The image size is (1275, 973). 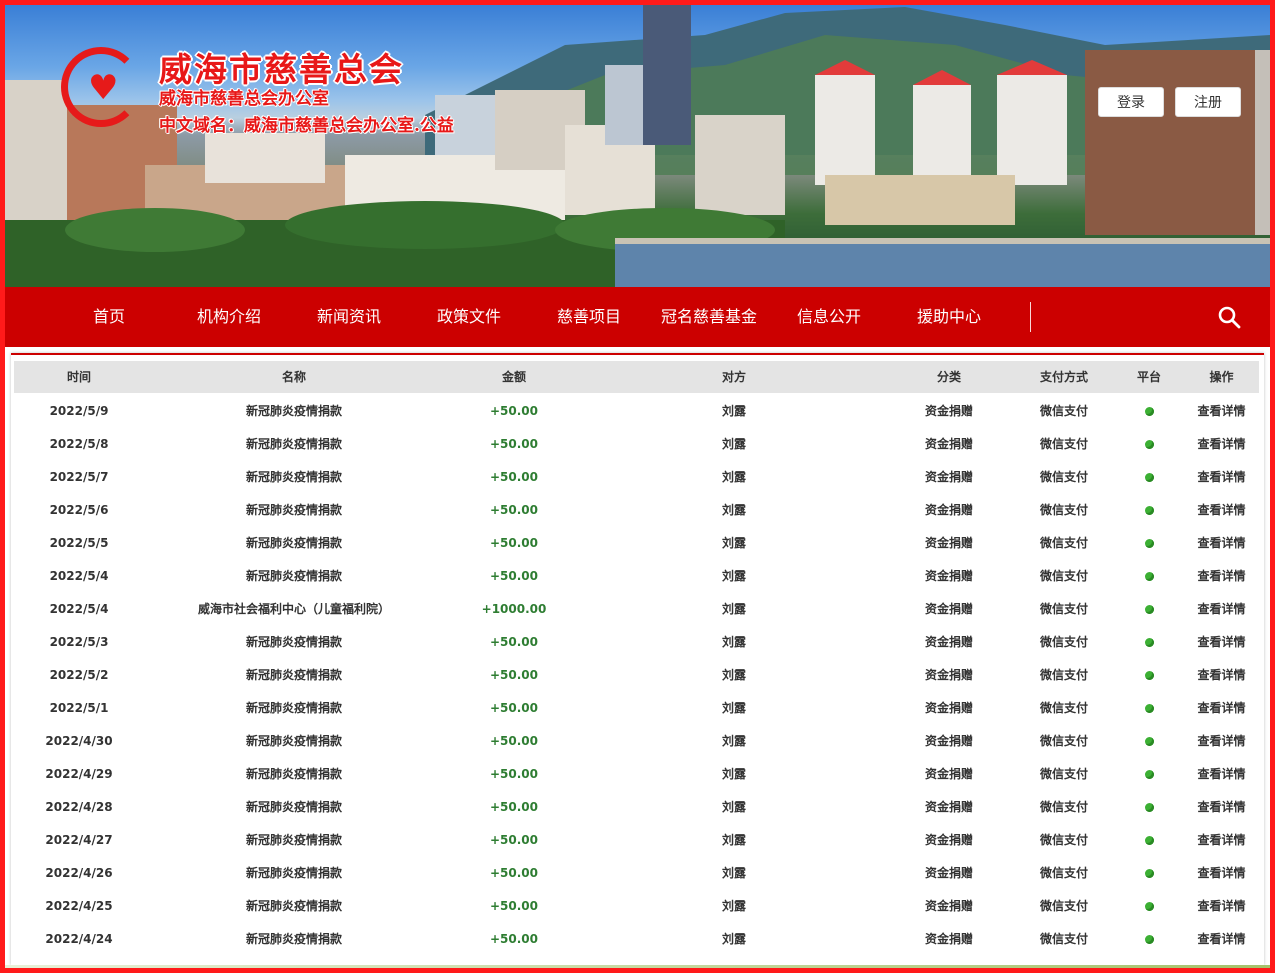 What do you see at coordinates (349, 317) in the screenshot?
I see `nav-item-news: 新闻资讯` at bounding box center [349, 317].